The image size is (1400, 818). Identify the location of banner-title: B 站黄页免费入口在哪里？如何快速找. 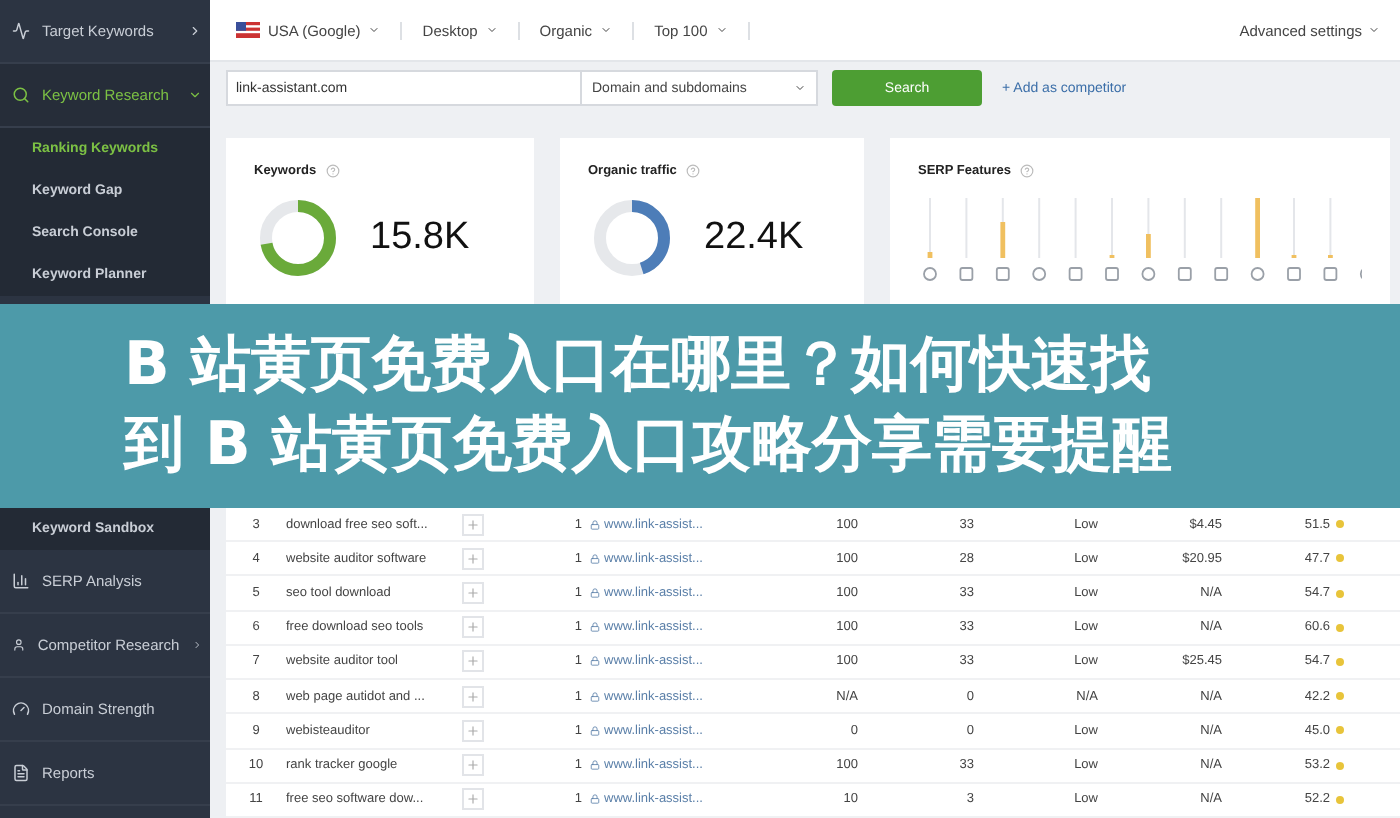
(638, 366).